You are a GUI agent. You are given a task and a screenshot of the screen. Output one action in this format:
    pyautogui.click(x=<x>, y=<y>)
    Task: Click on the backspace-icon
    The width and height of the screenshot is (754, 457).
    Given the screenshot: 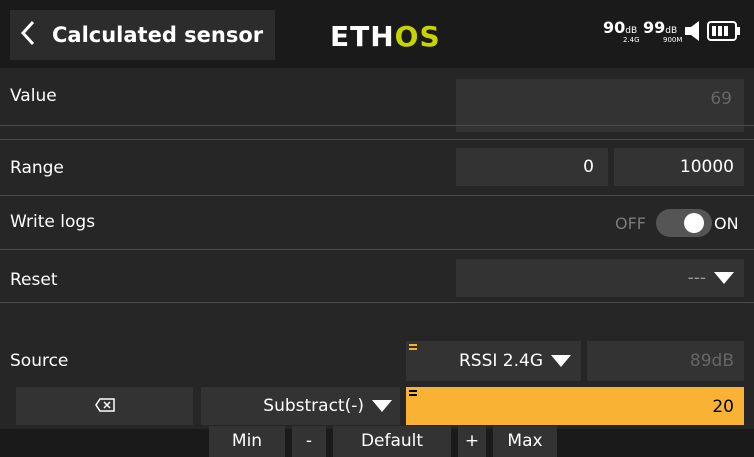 What is the action you would take?
    pyautogui.click(x=104, y=406)
    